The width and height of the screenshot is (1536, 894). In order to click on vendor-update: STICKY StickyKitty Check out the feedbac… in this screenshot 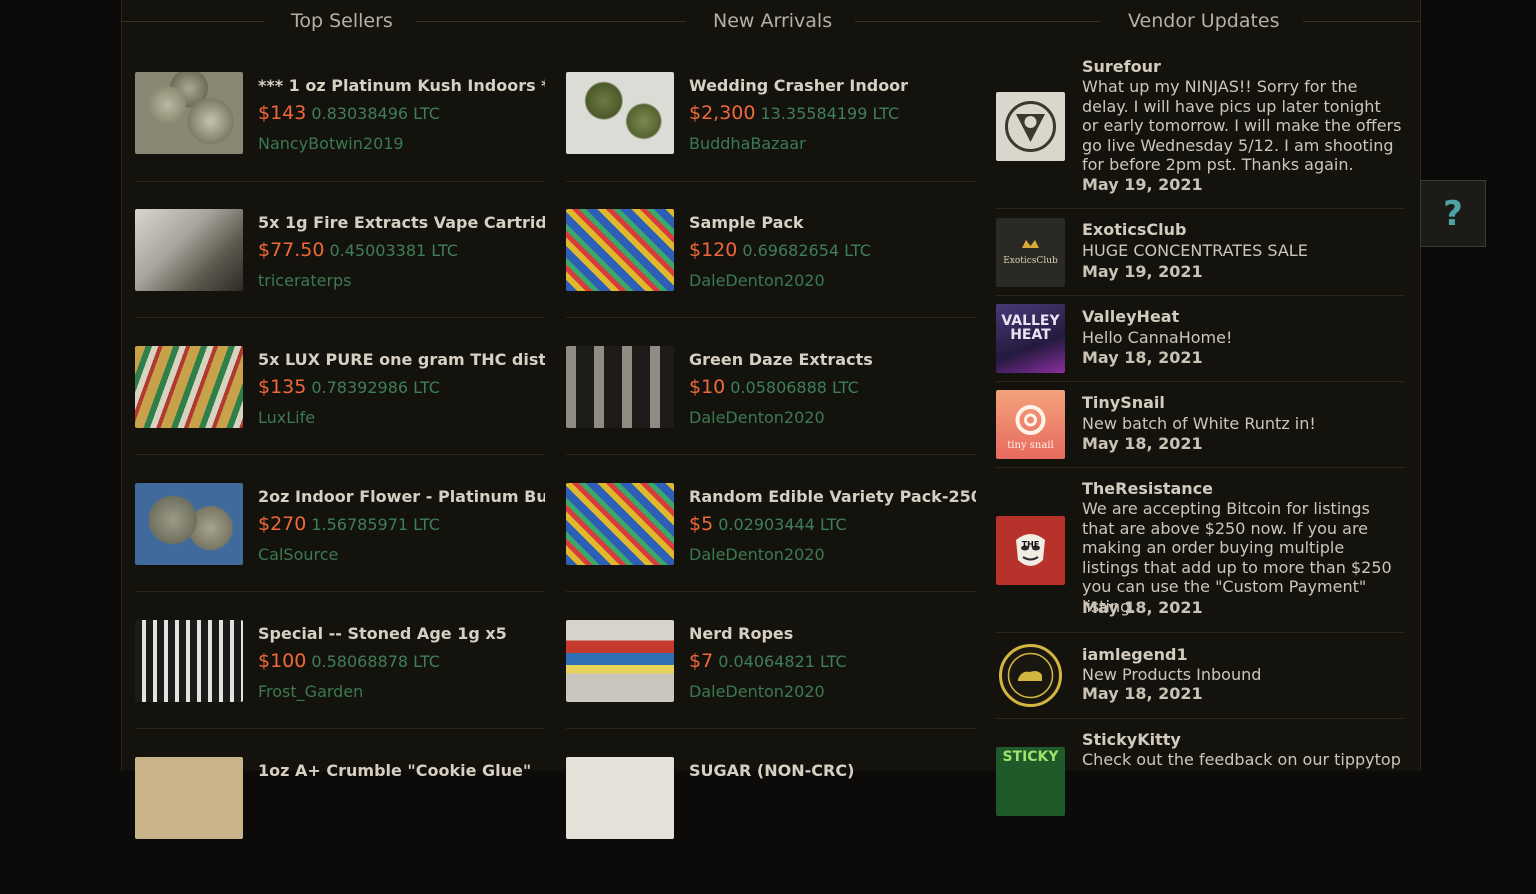, I will do `click(1200, 773)`.